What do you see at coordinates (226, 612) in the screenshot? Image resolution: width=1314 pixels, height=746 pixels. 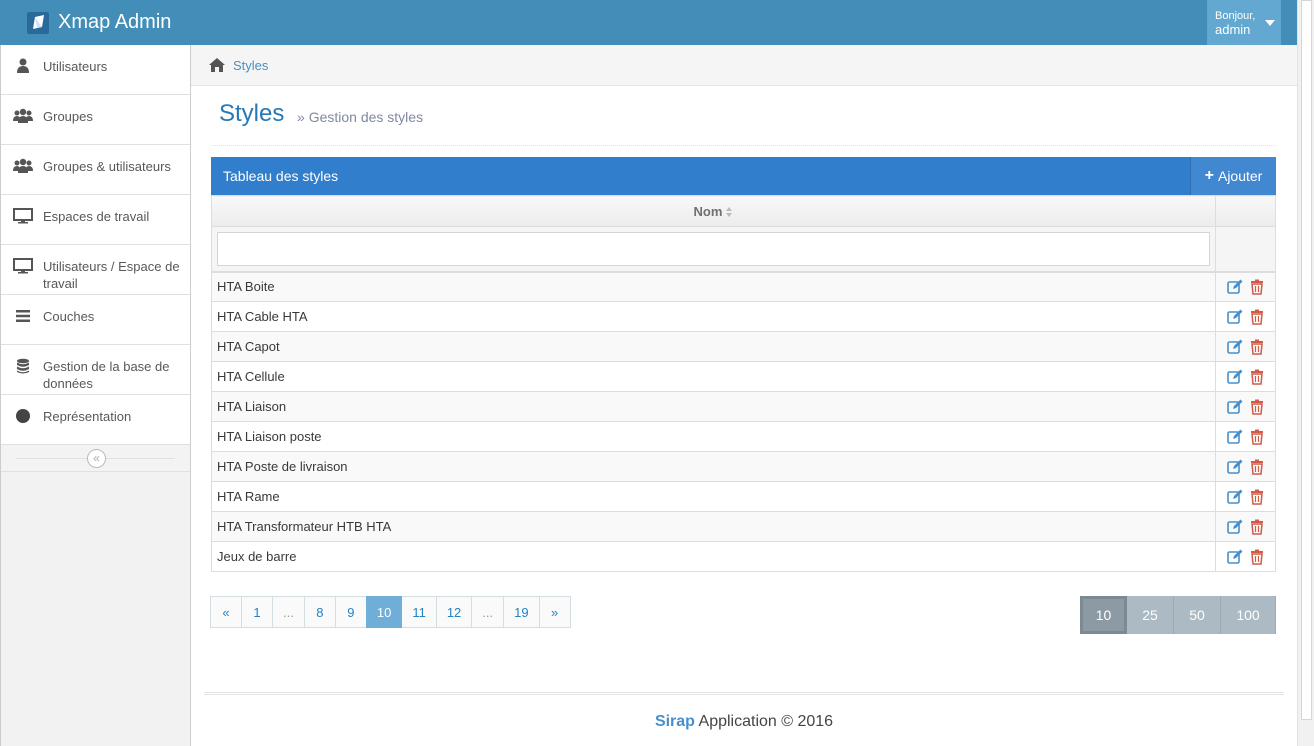 I see `pagination-prev: «` at bounding box center [226, 612].